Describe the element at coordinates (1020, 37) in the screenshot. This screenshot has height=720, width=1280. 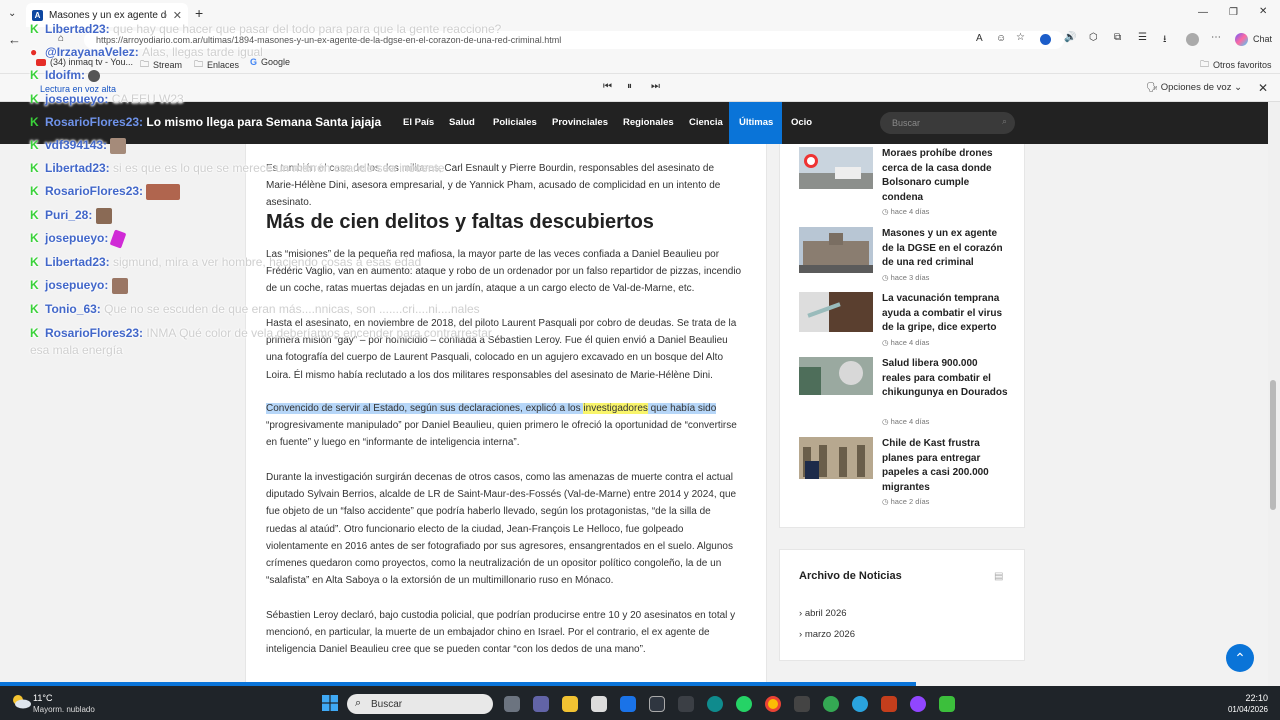
I see `favorite-star-icon: ☆` at that location.